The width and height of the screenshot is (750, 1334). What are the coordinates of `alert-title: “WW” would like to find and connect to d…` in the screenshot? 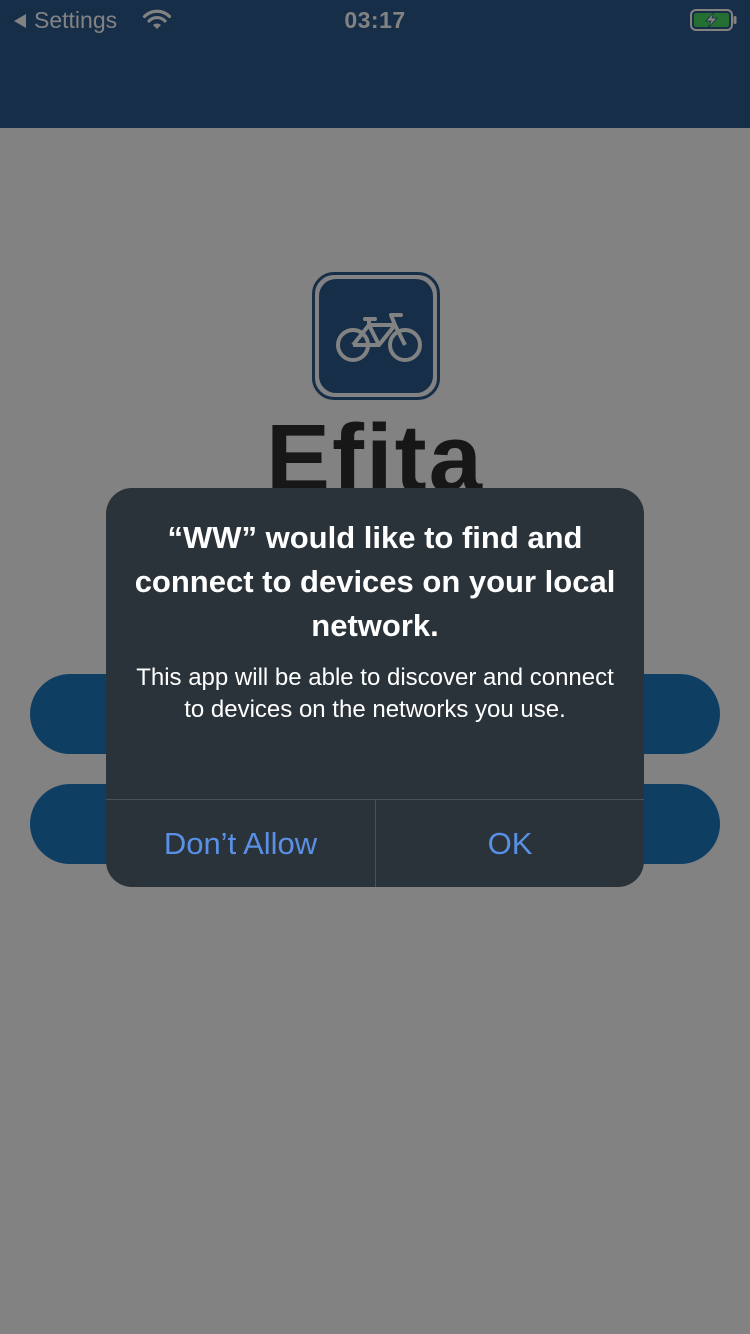 It's located at (375, 581).